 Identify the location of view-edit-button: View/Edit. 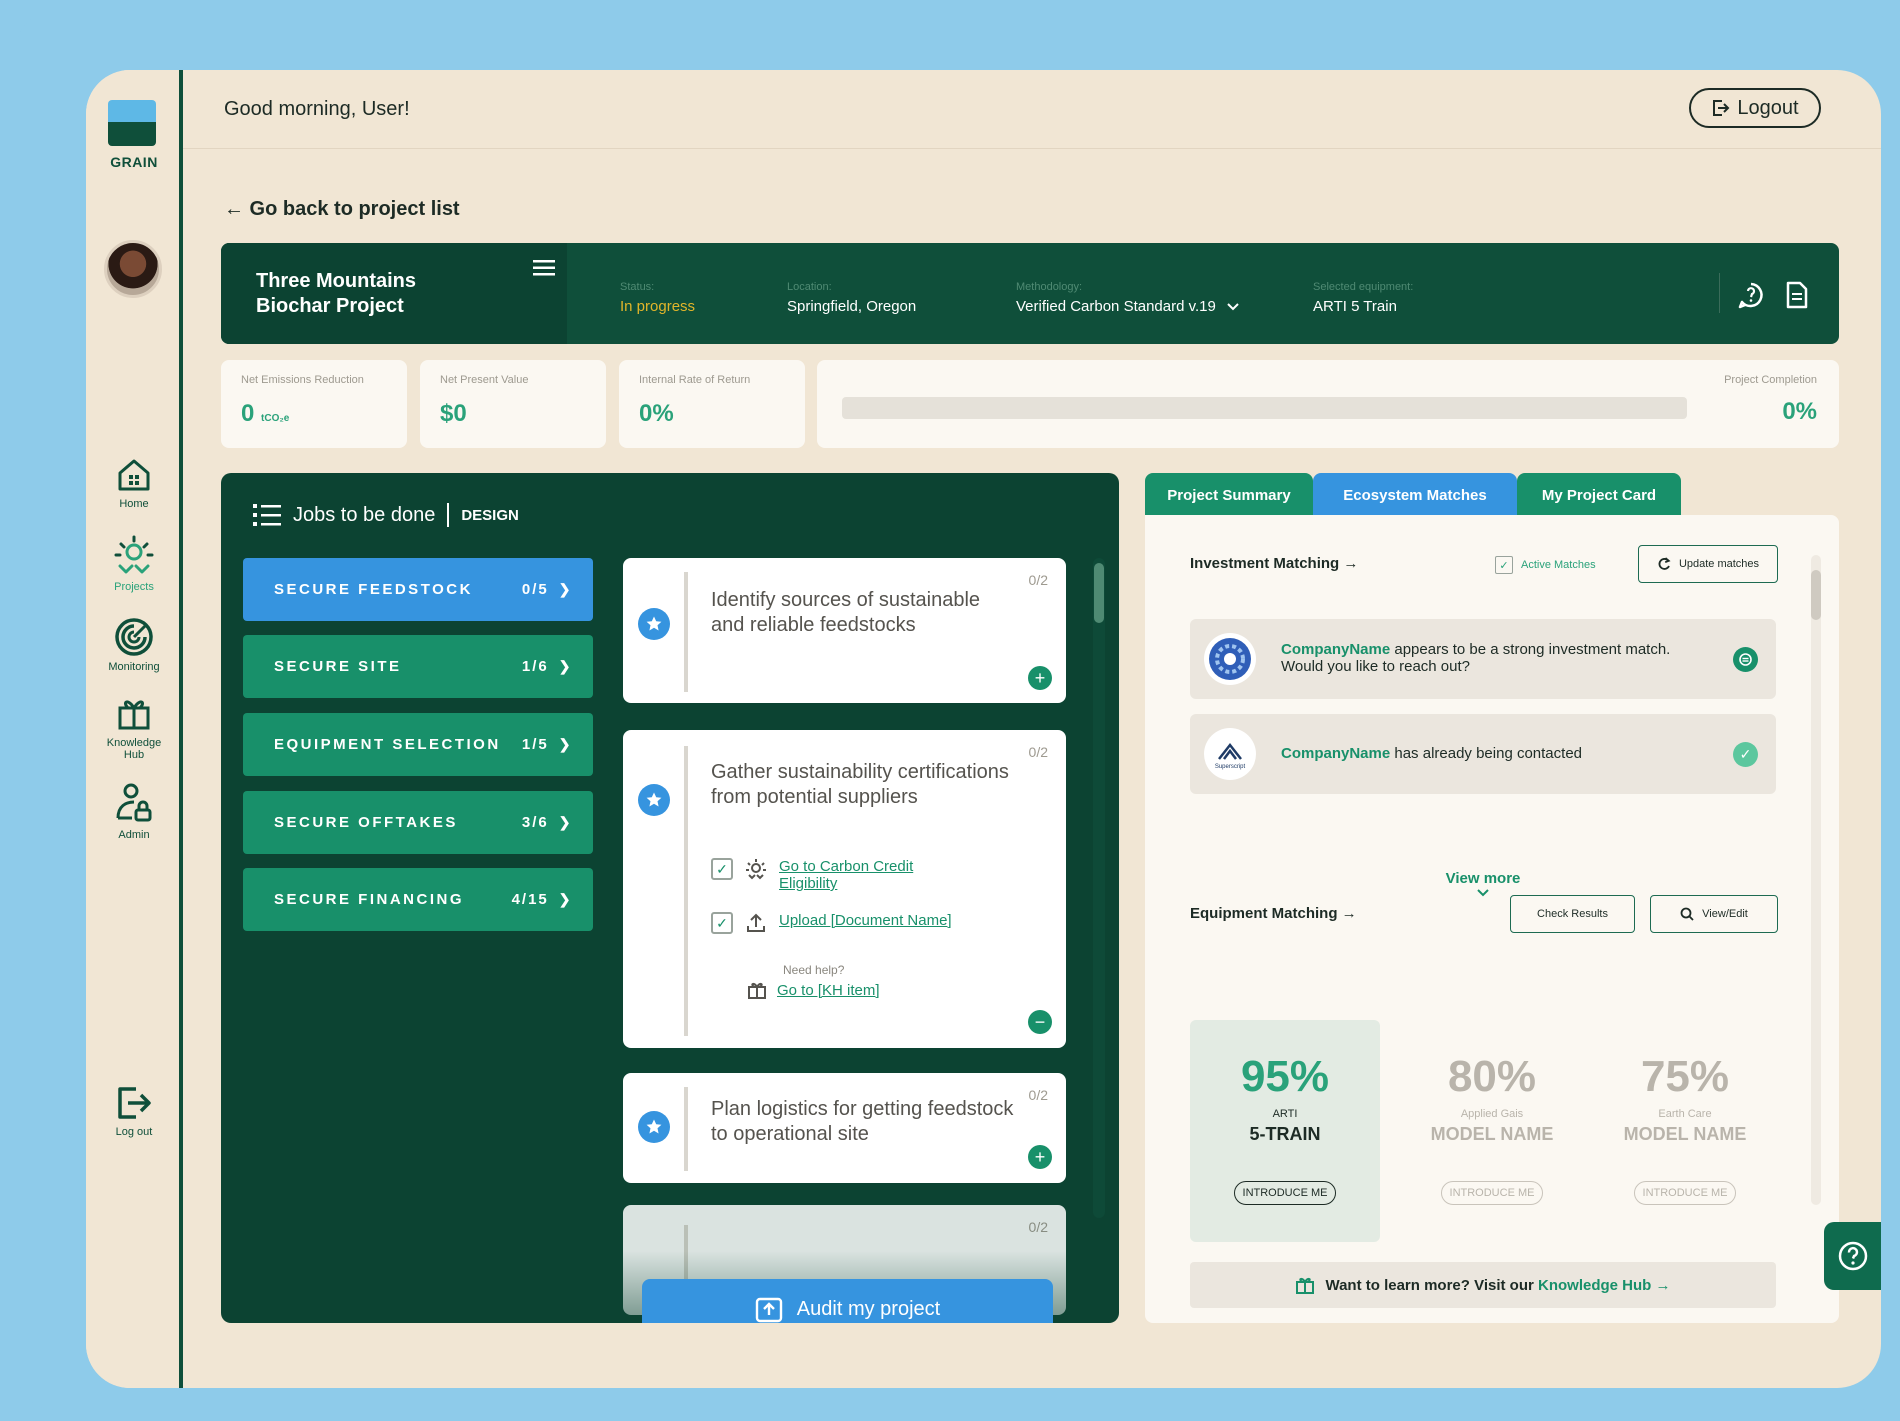
(1714, 914).